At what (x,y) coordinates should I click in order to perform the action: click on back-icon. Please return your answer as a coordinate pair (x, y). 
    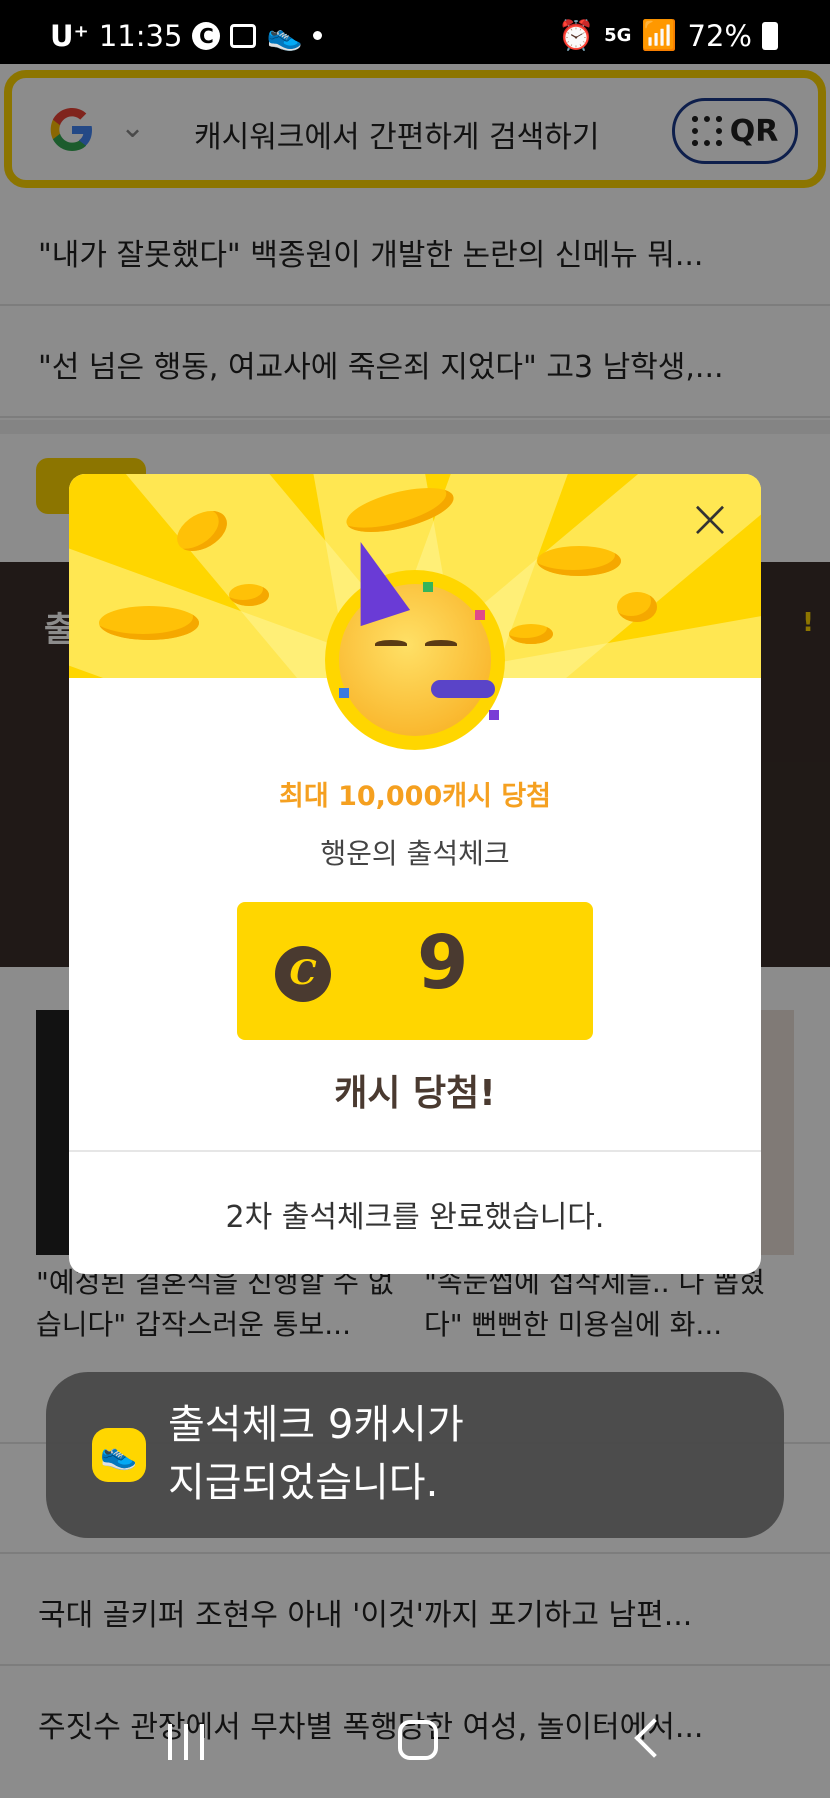
    Looking at the image, I should click on (654, 1738).